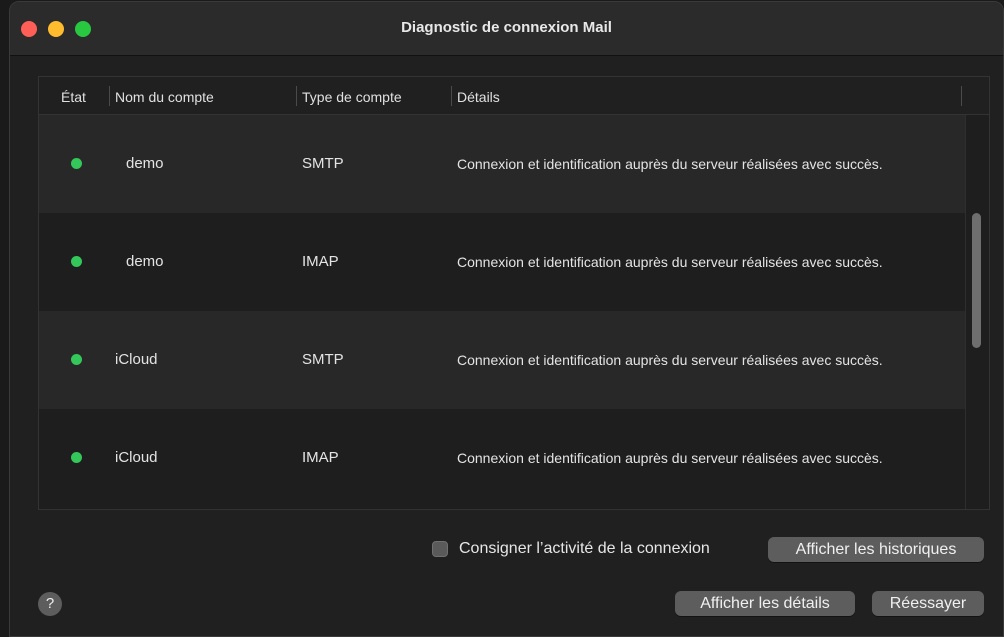  What do you see at coordinates (876, 549) in the screenshot?
I see `show-logs-button: Afficher les historiques` at bounding box center [876, 549].